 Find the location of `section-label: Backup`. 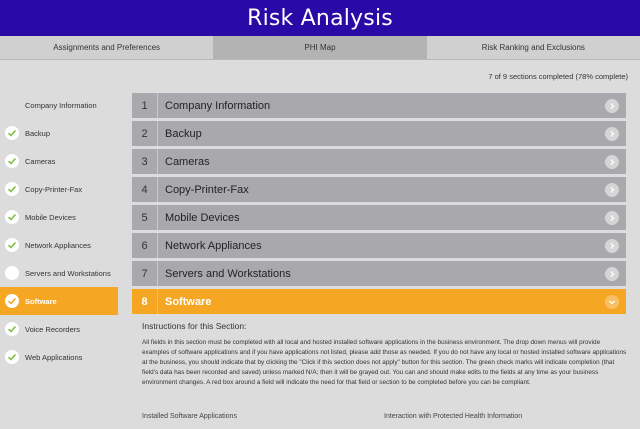

section-label: Backup is located at coordinates (183, 133).